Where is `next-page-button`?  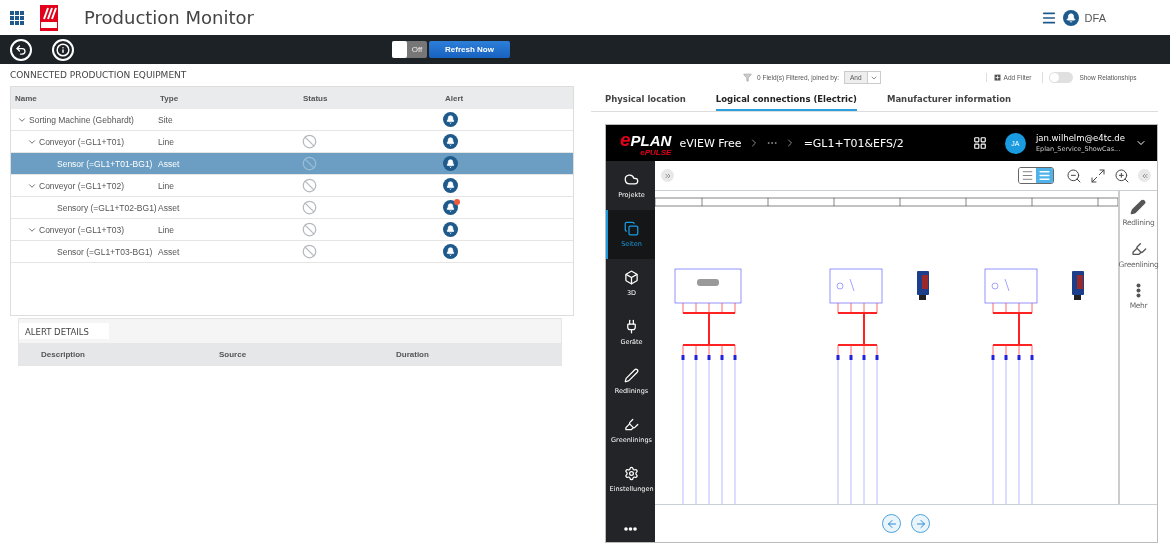
next-page-button is located at coordinates (920, 523).